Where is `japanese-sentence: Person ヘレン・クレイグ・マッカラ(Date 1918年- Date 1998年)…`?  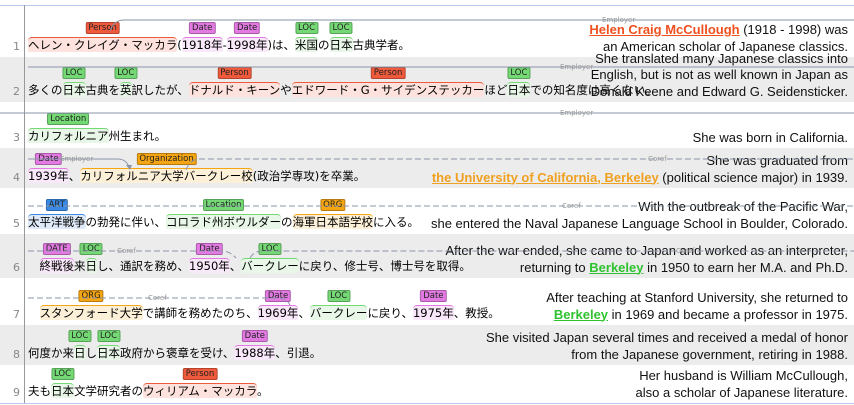
japanese-sentence: Person ヘレン・クレイグ・マッカラ(Date 1918年- Date 1998年)… is located at coordinates (219, 37).